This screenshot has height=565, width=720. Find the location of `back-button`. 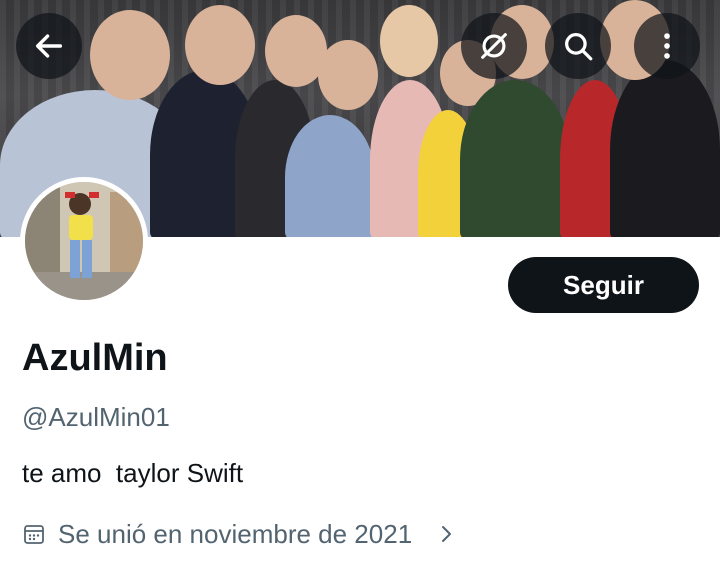

back-button is located at coordinates (49, 46).